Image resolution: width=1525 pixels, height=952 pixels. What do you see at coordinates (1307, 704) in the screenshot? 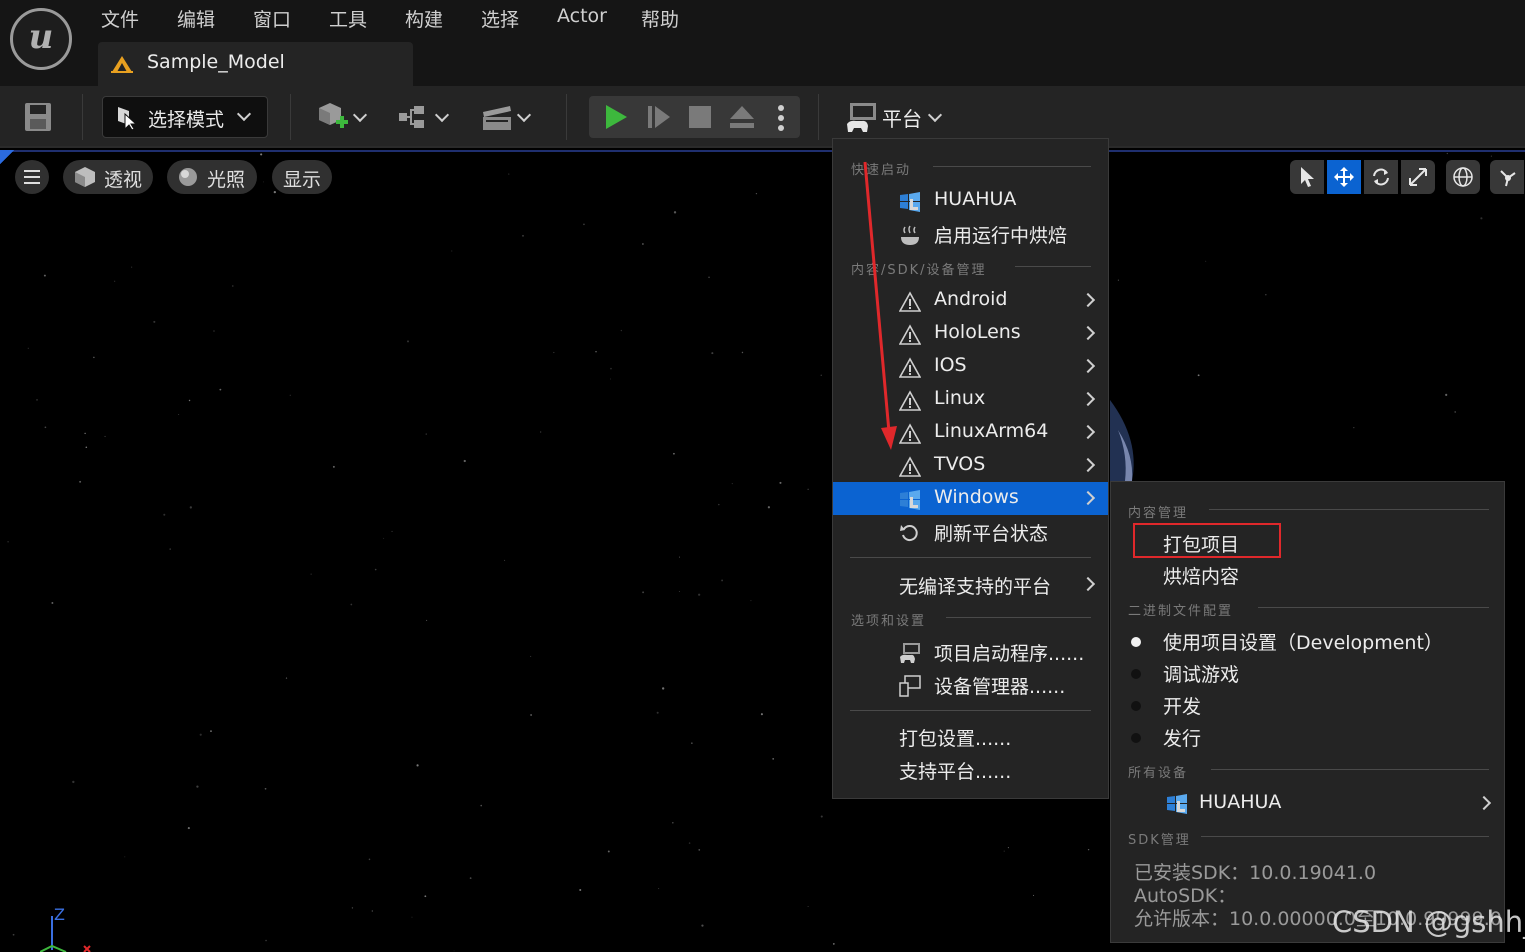
I see `config-dev: 开发` at bounding box center [1307, 704].